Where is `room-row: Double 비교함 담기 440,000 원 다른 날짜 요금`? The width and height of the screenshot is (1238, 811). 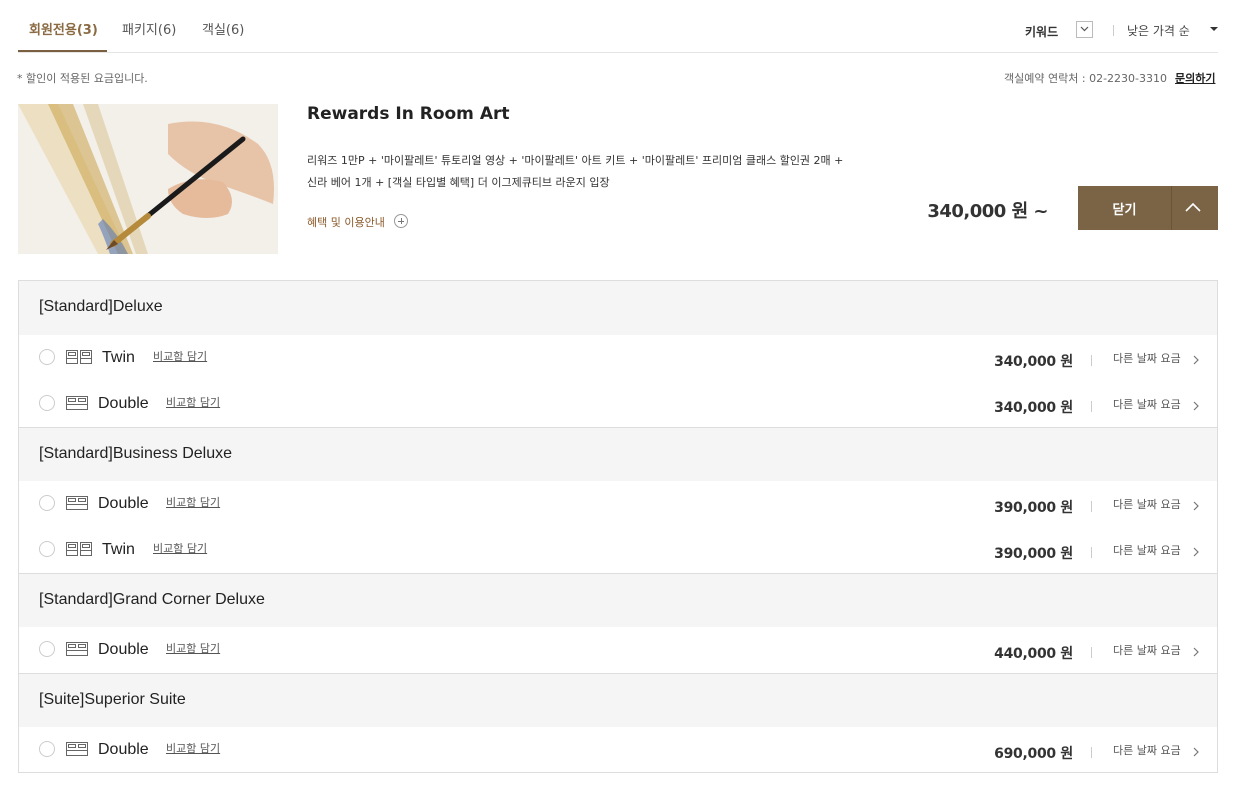 room-row: Double 비교함 담기 440,000 원 다른 날짜 요금 is located at coordinates (618, 650).